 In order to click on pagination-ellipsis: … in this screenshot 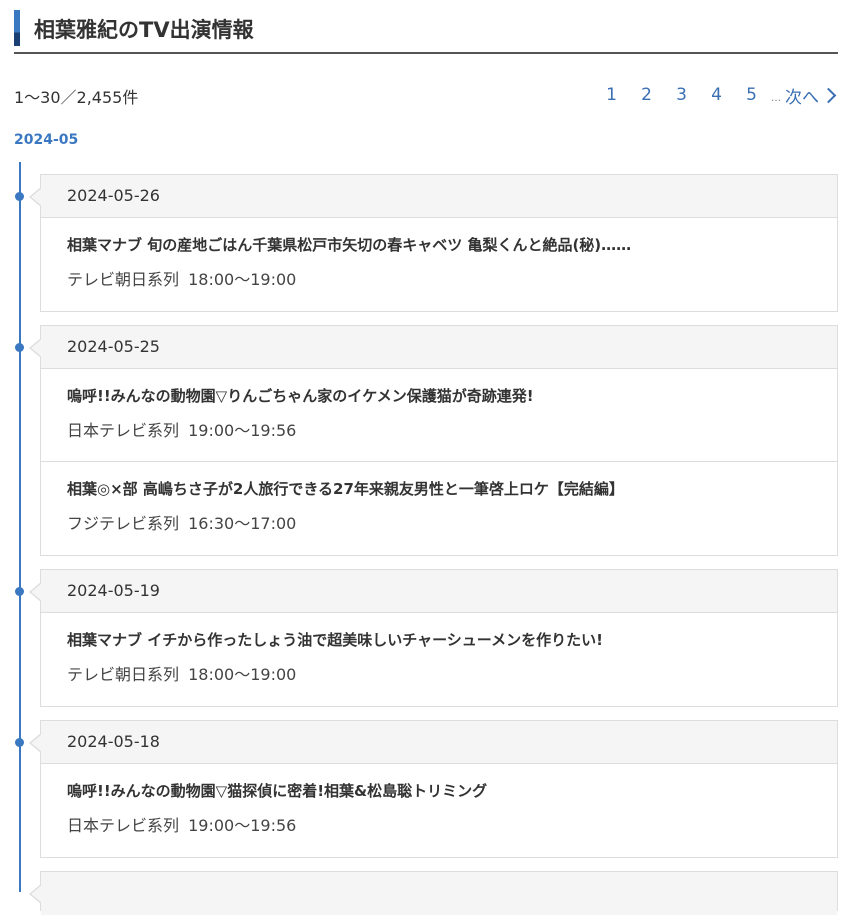, I will do `click(776, 98)`.